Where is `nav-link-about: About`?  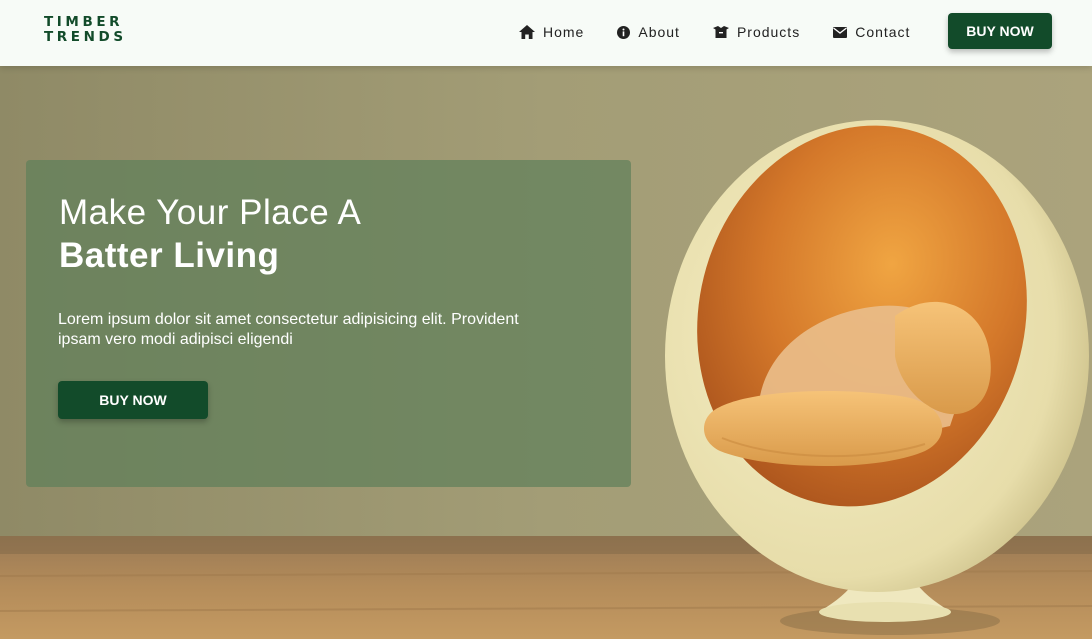
nav-link-about: About is located at coordinates (648, 32).